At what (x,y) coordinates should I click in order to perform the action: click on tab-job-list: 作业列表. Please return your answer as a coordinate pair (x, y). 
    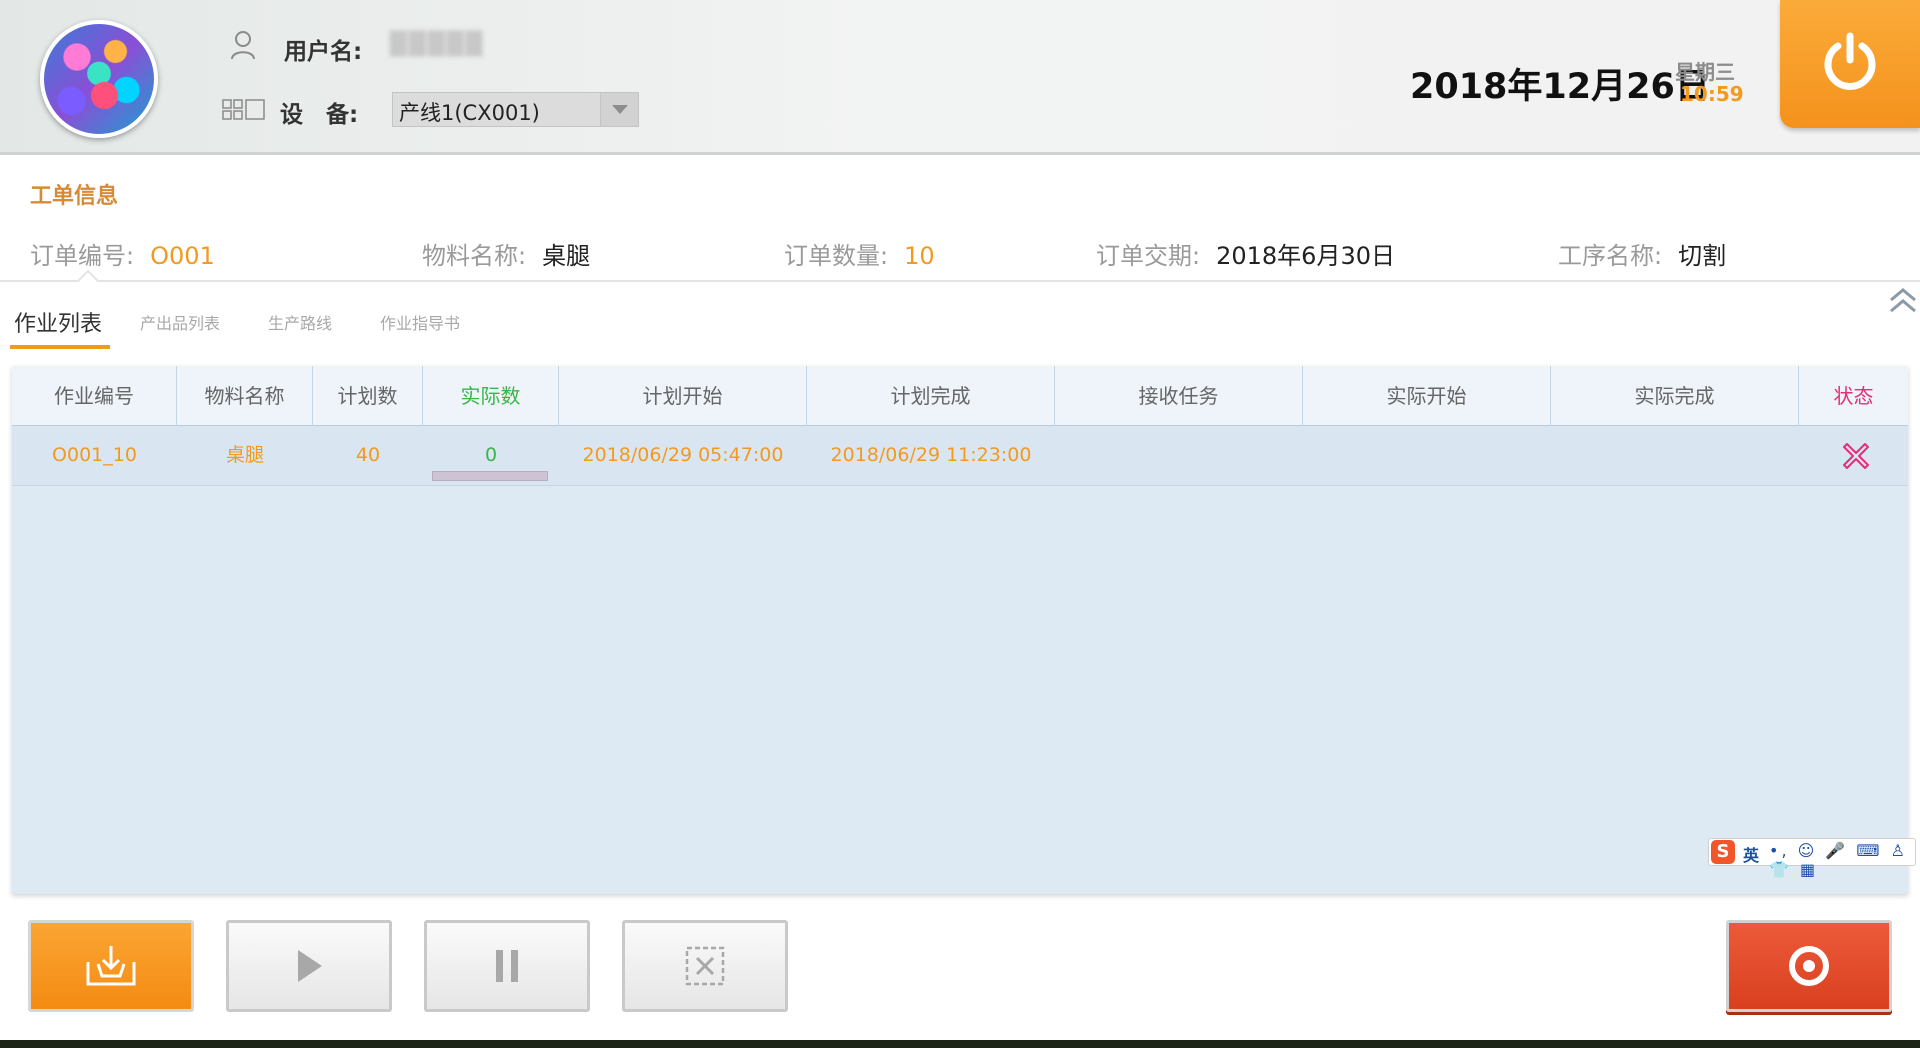
    Looking at the image, I should click on (58, 322).